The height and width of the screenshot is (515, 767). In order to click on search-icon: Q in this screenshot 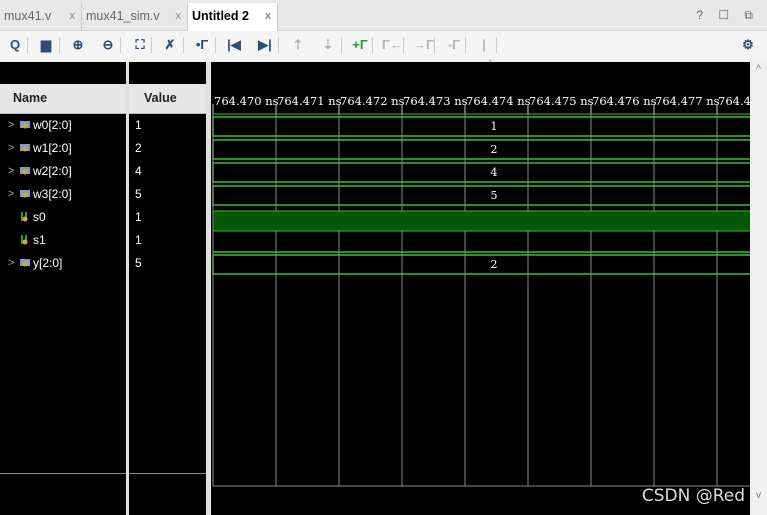, I will do `click(15, 45)`.